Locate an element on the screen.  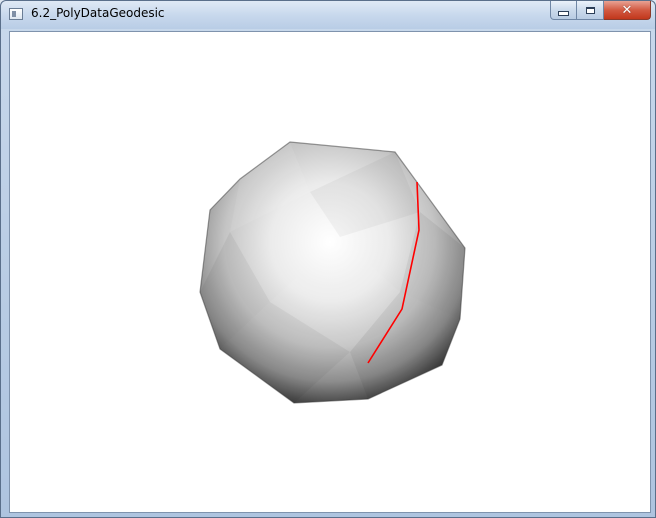
close-icon: ✕ is located at coordinates (627, 10).